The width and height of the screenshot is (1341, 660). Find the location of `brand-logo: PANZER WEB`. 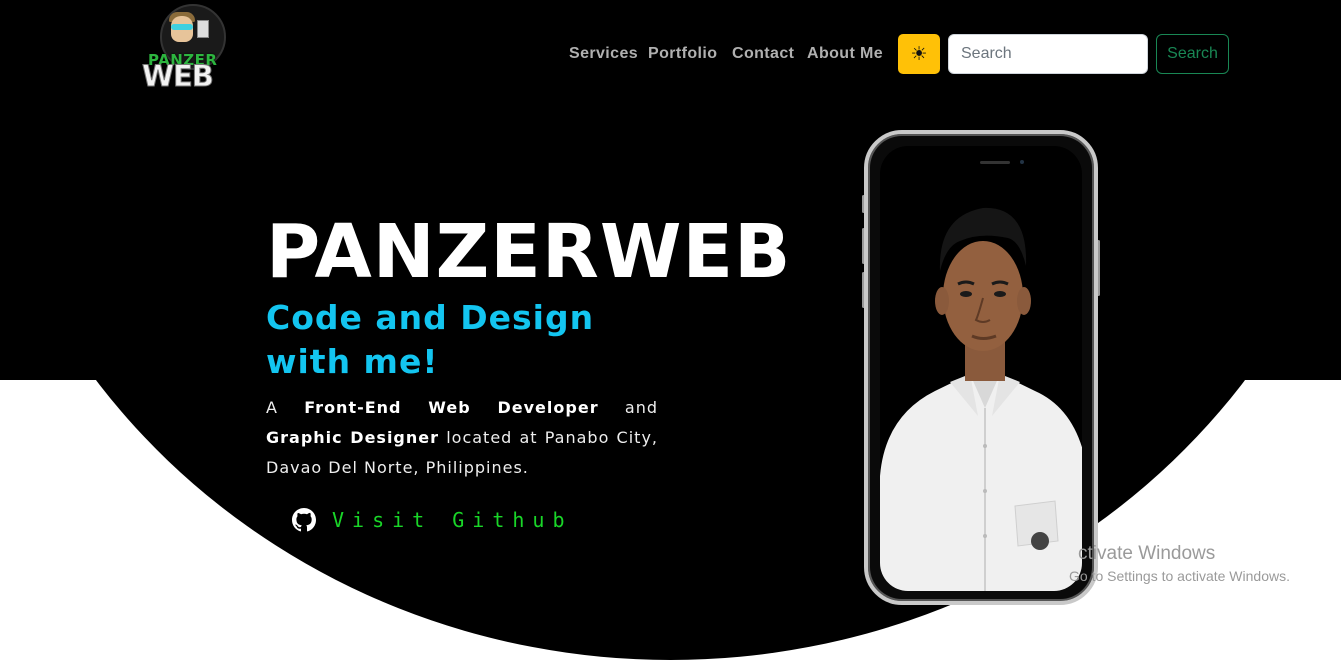

brand-logo: PANZER WEB is located at coordinates (193, 48).